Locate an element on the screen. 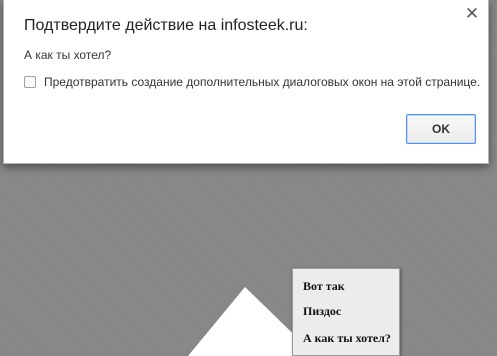 The width and height of the screenshot is (497, 356). menu-item-pizdos: Пиздос is located at coordinates (345, 311).